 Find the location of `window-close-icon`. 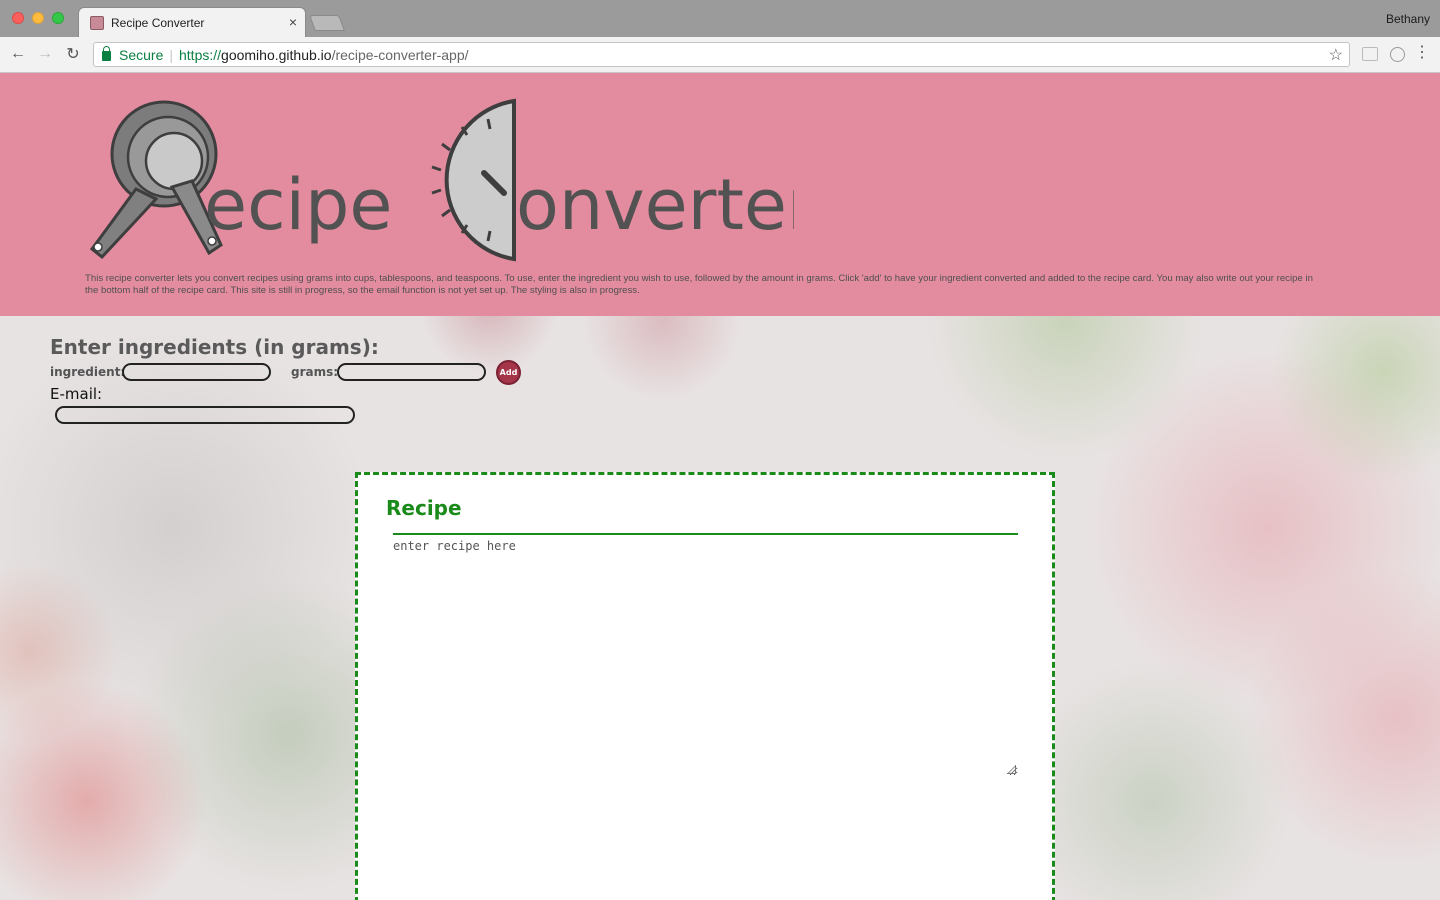

window-close-icon is located at coordinates (18, 18).